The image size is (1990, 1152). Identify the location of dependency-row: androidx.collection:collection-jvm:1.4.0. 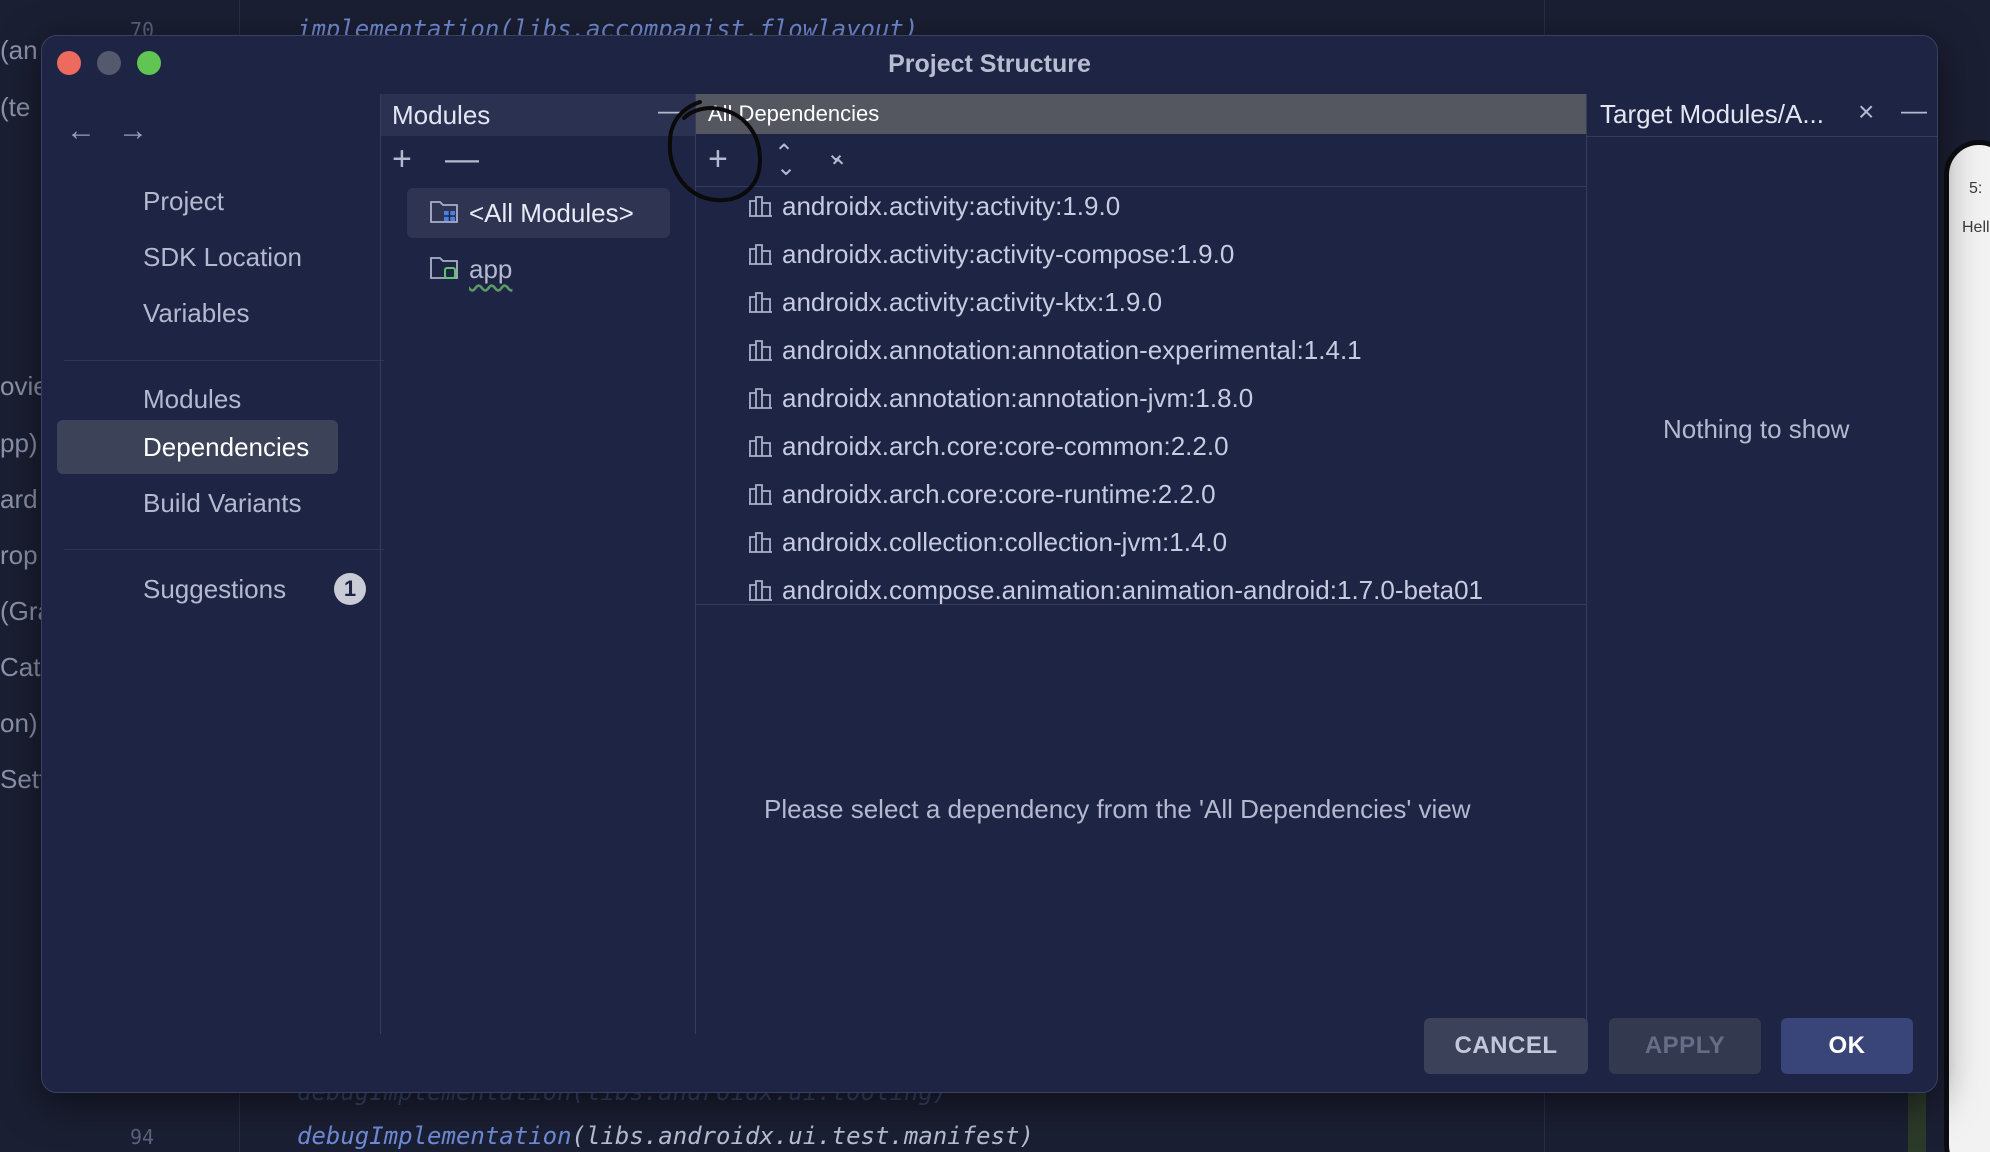
(987, 542).